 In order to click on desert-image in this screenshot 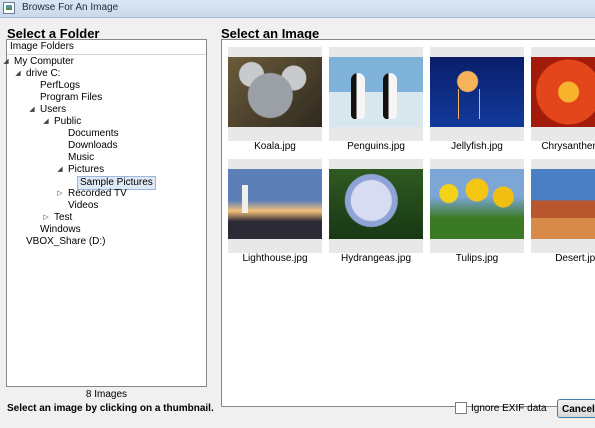, I will do `click(563, 204)`.